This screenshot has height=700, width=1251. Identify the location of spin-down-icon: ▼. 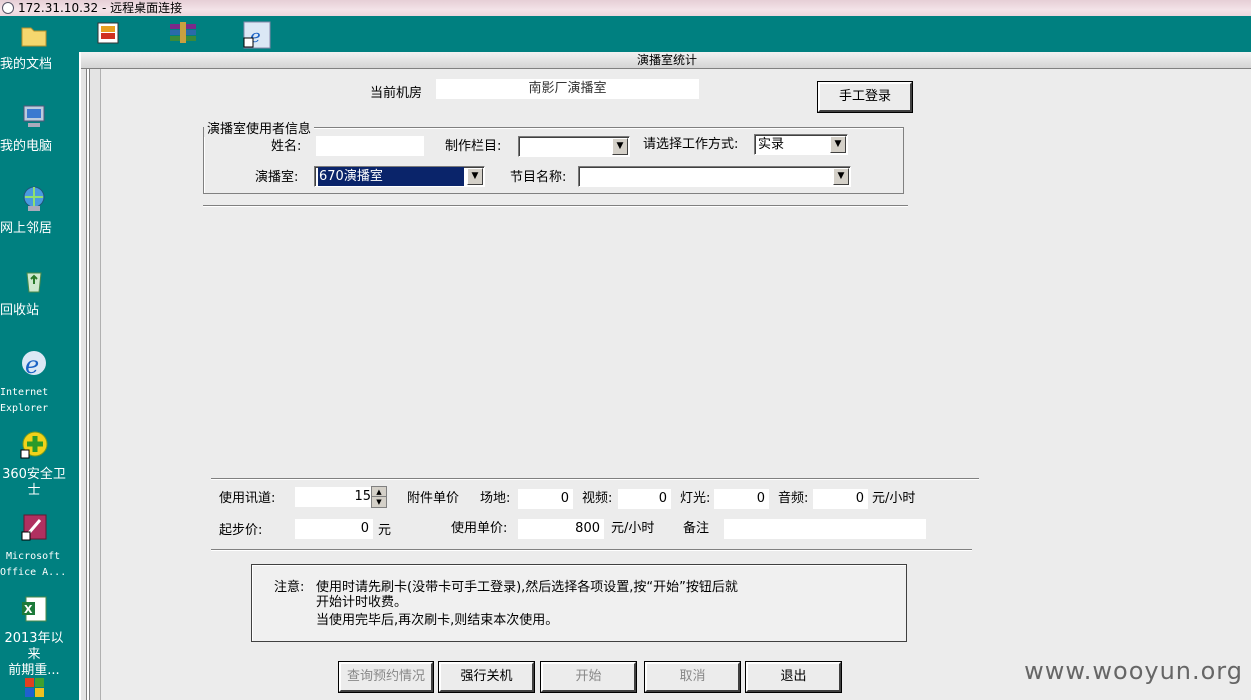
(379, 502).